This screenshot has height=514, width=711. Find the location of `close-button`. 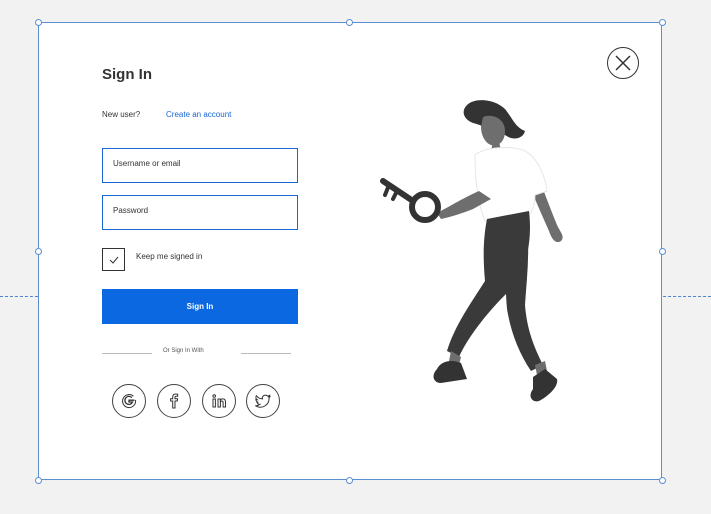

close-button is located at coordinates (623, 63).